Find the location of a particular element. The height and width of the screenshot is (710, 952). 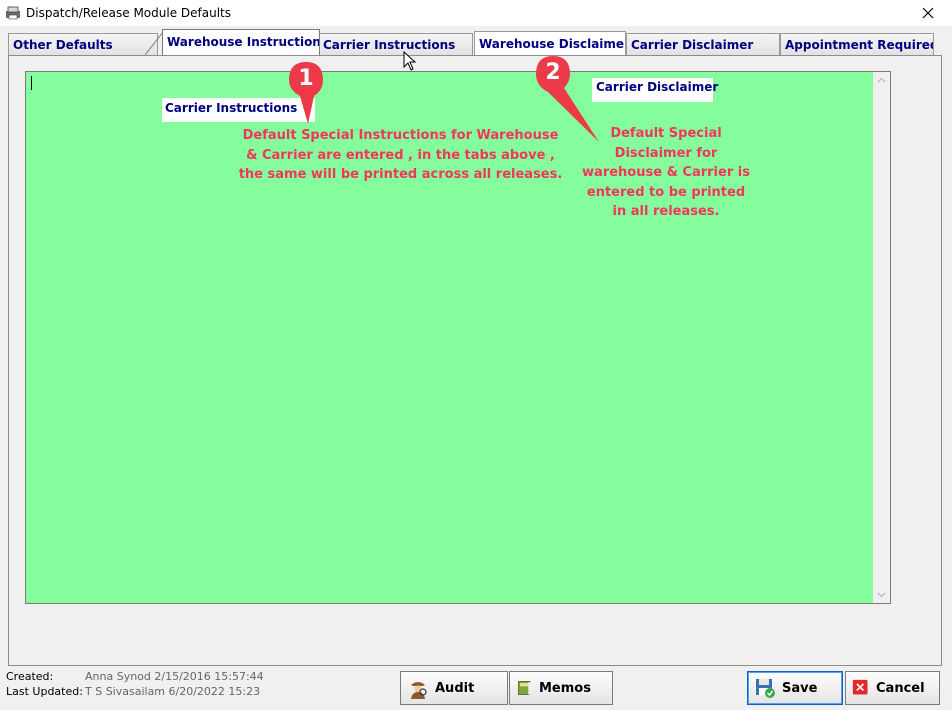

audit-label: Audit is located at coordinates (455, 688).